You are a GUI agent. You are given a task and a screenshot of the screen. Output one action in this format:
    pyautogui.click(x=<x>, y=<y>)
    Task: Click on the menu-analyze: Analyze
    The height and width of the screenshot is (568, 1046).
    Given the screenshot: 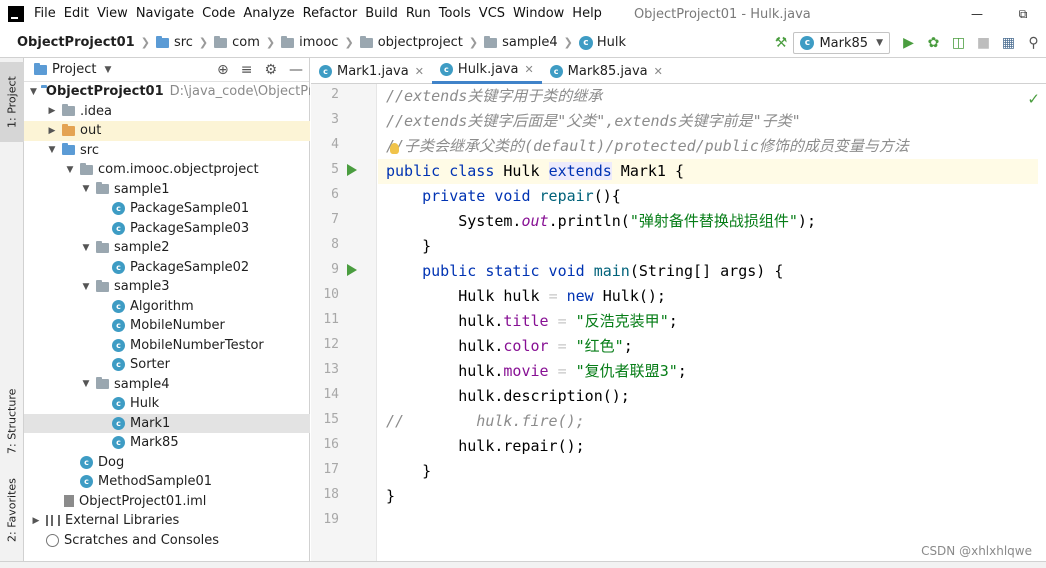 What is the action you would take?
    pyautogui.click(x=268, y=14)
    